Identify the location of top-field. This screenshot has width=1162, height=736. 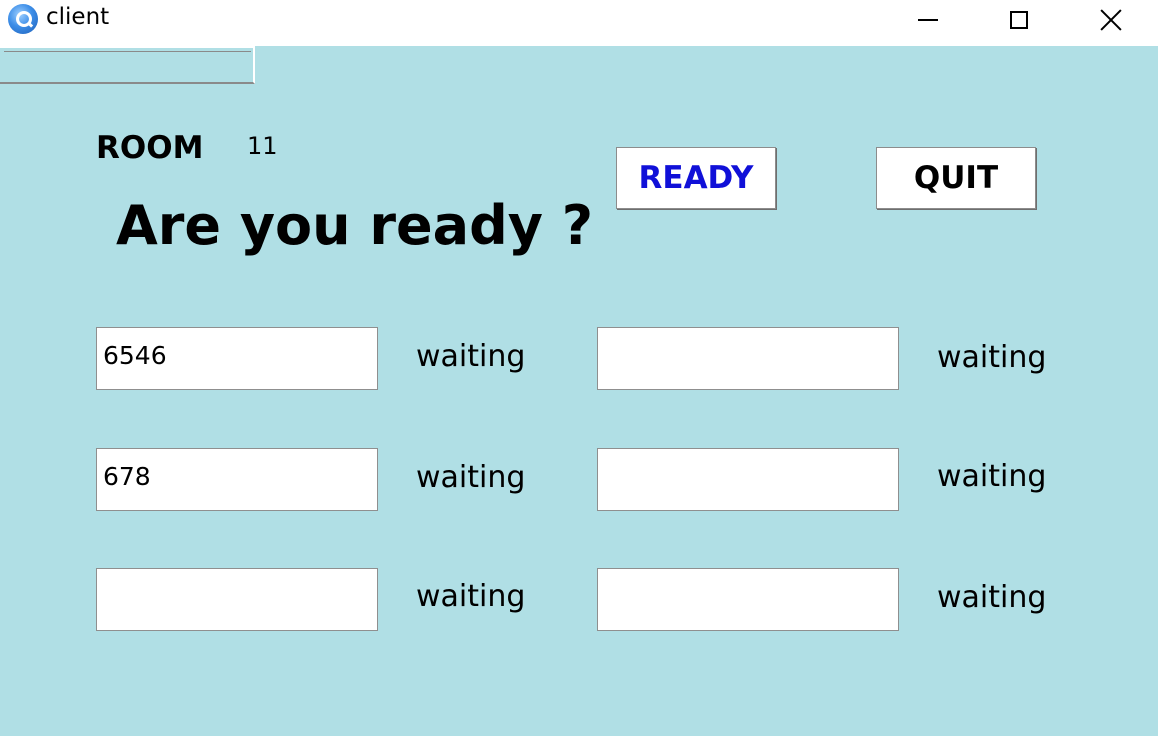
(127, 65).